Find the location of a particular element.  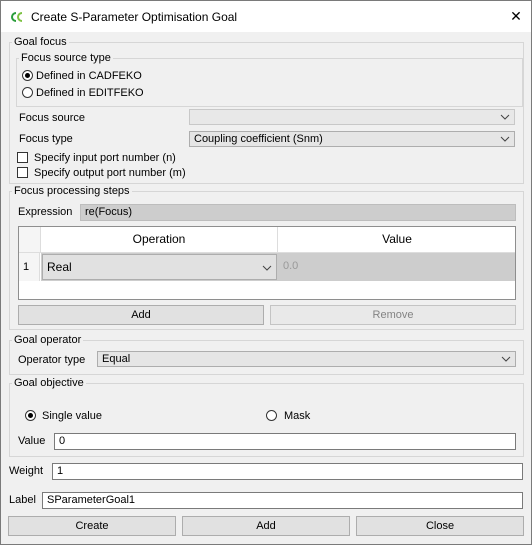

input-port-checkbox is located at coordinates (22, 157).